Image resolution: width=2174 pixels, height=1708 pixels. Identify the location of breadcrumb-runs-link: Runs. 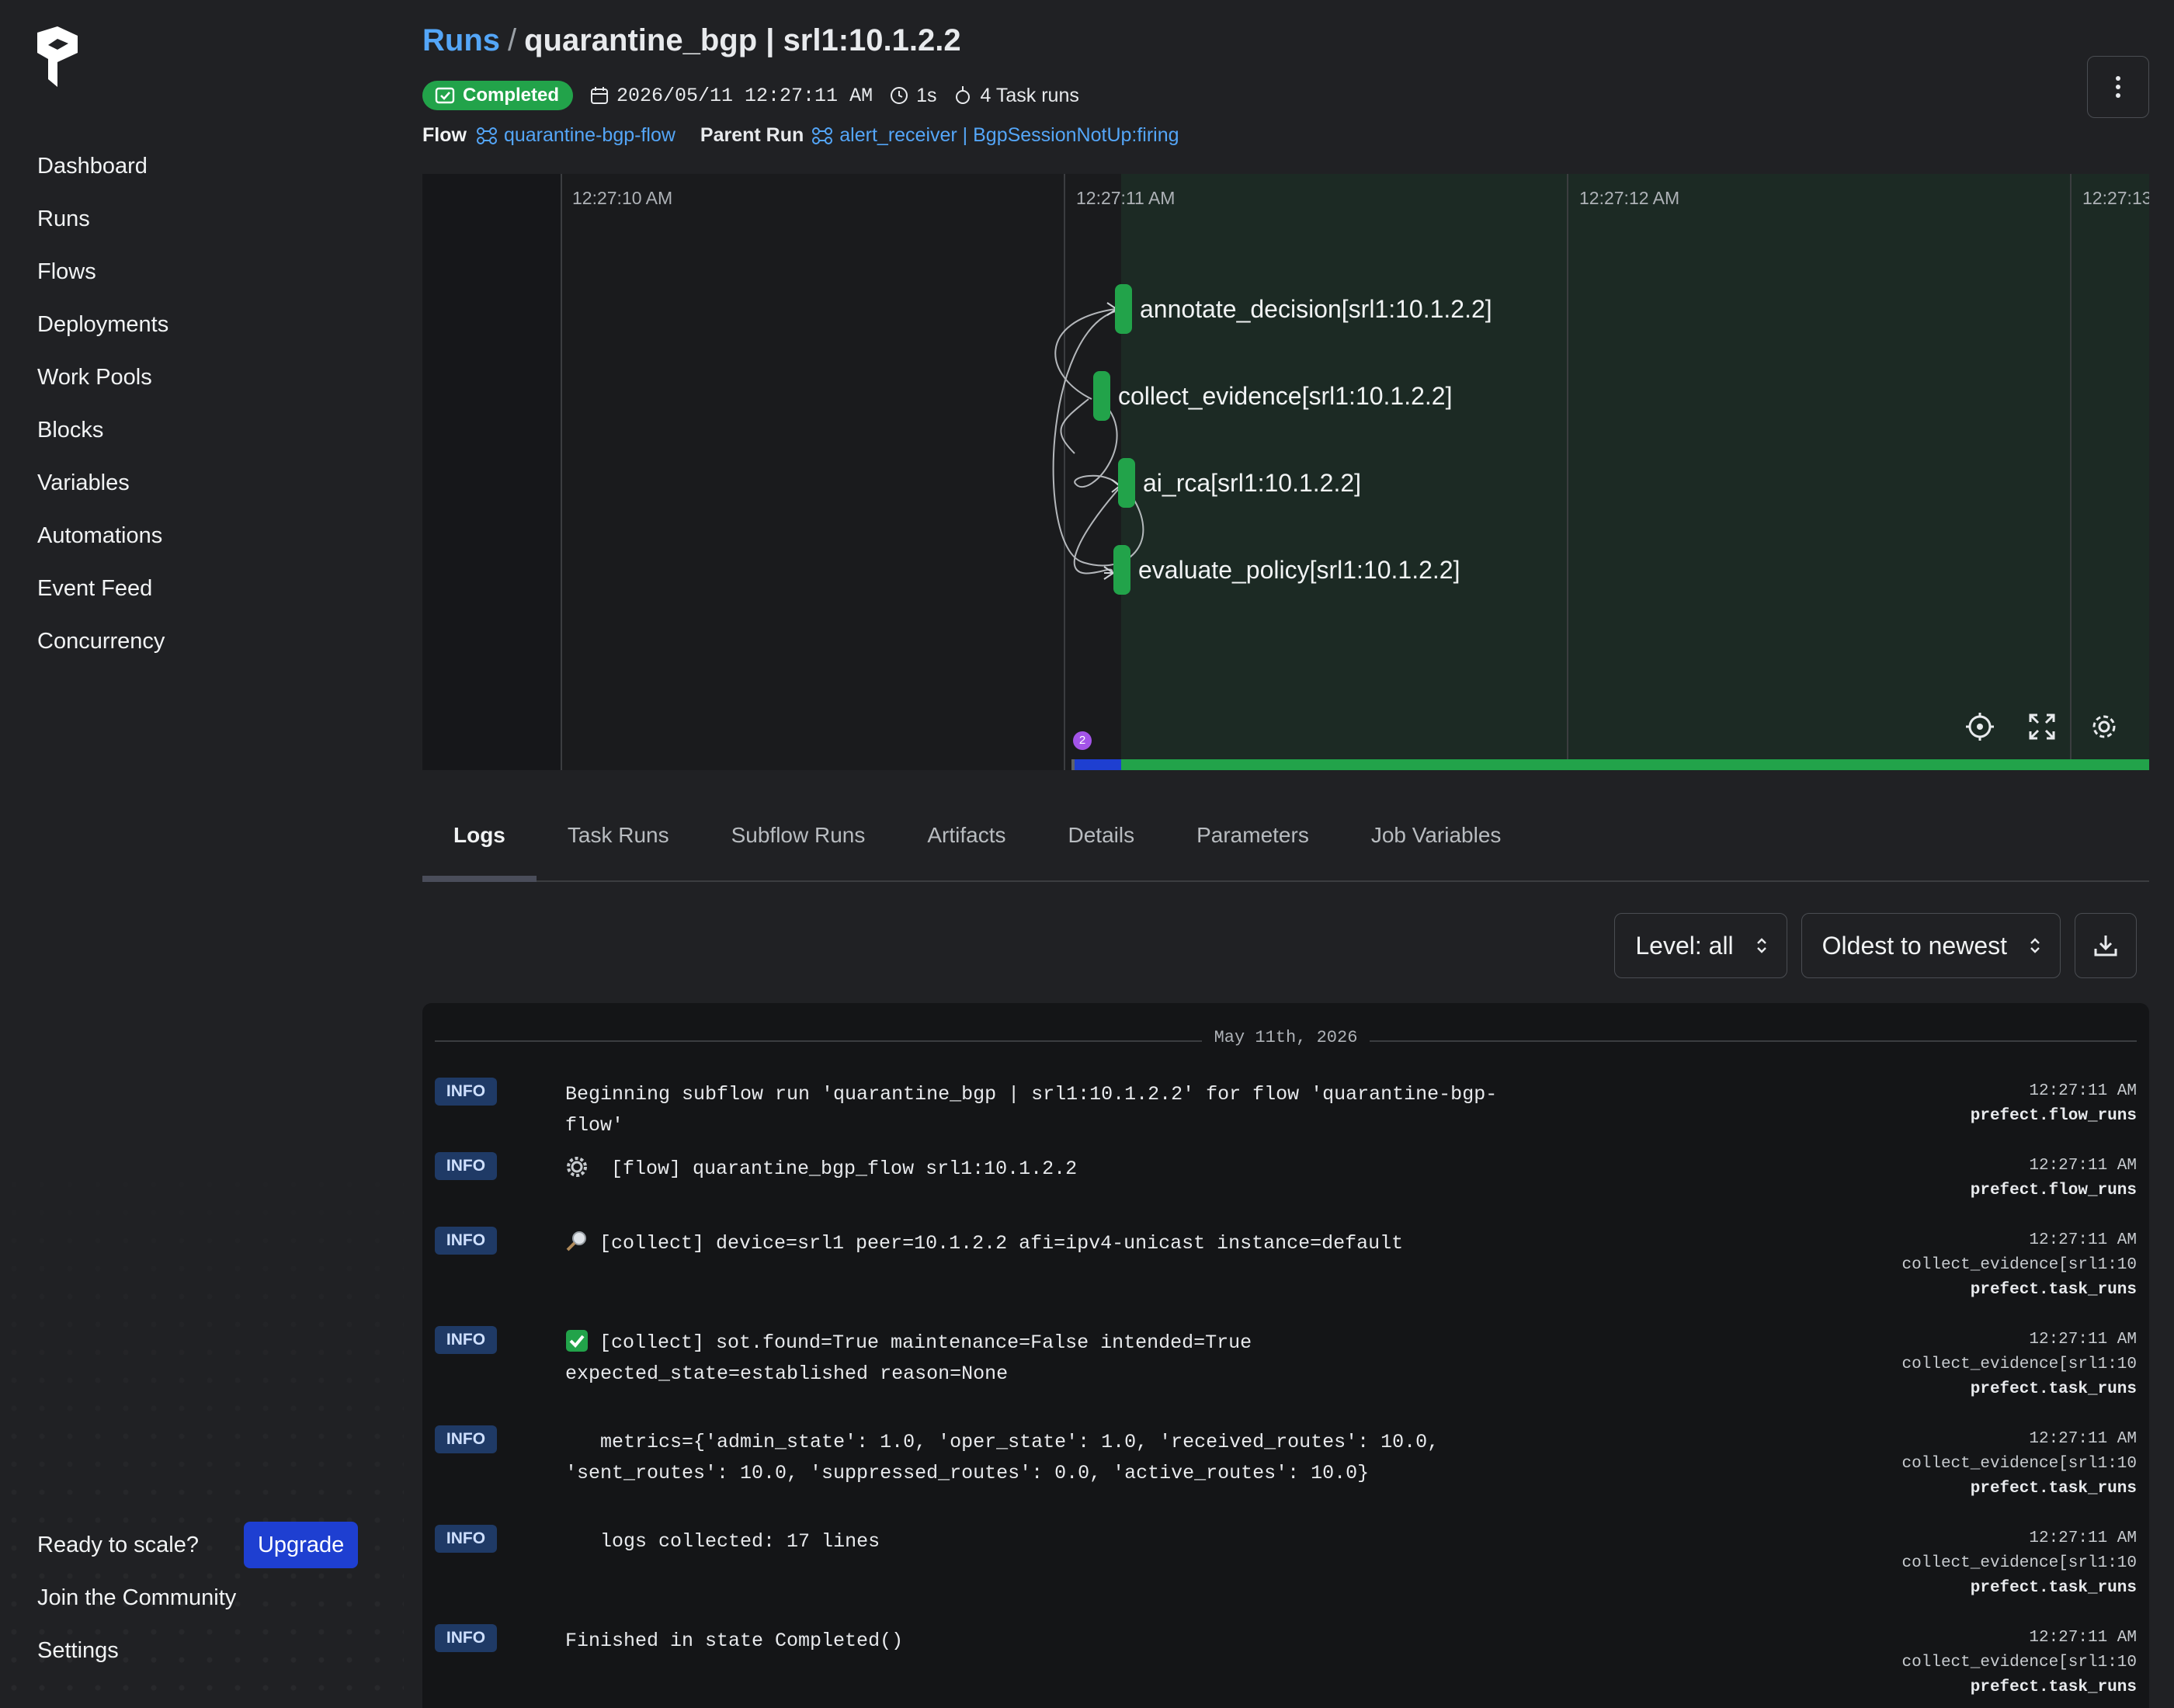
(461, 40).